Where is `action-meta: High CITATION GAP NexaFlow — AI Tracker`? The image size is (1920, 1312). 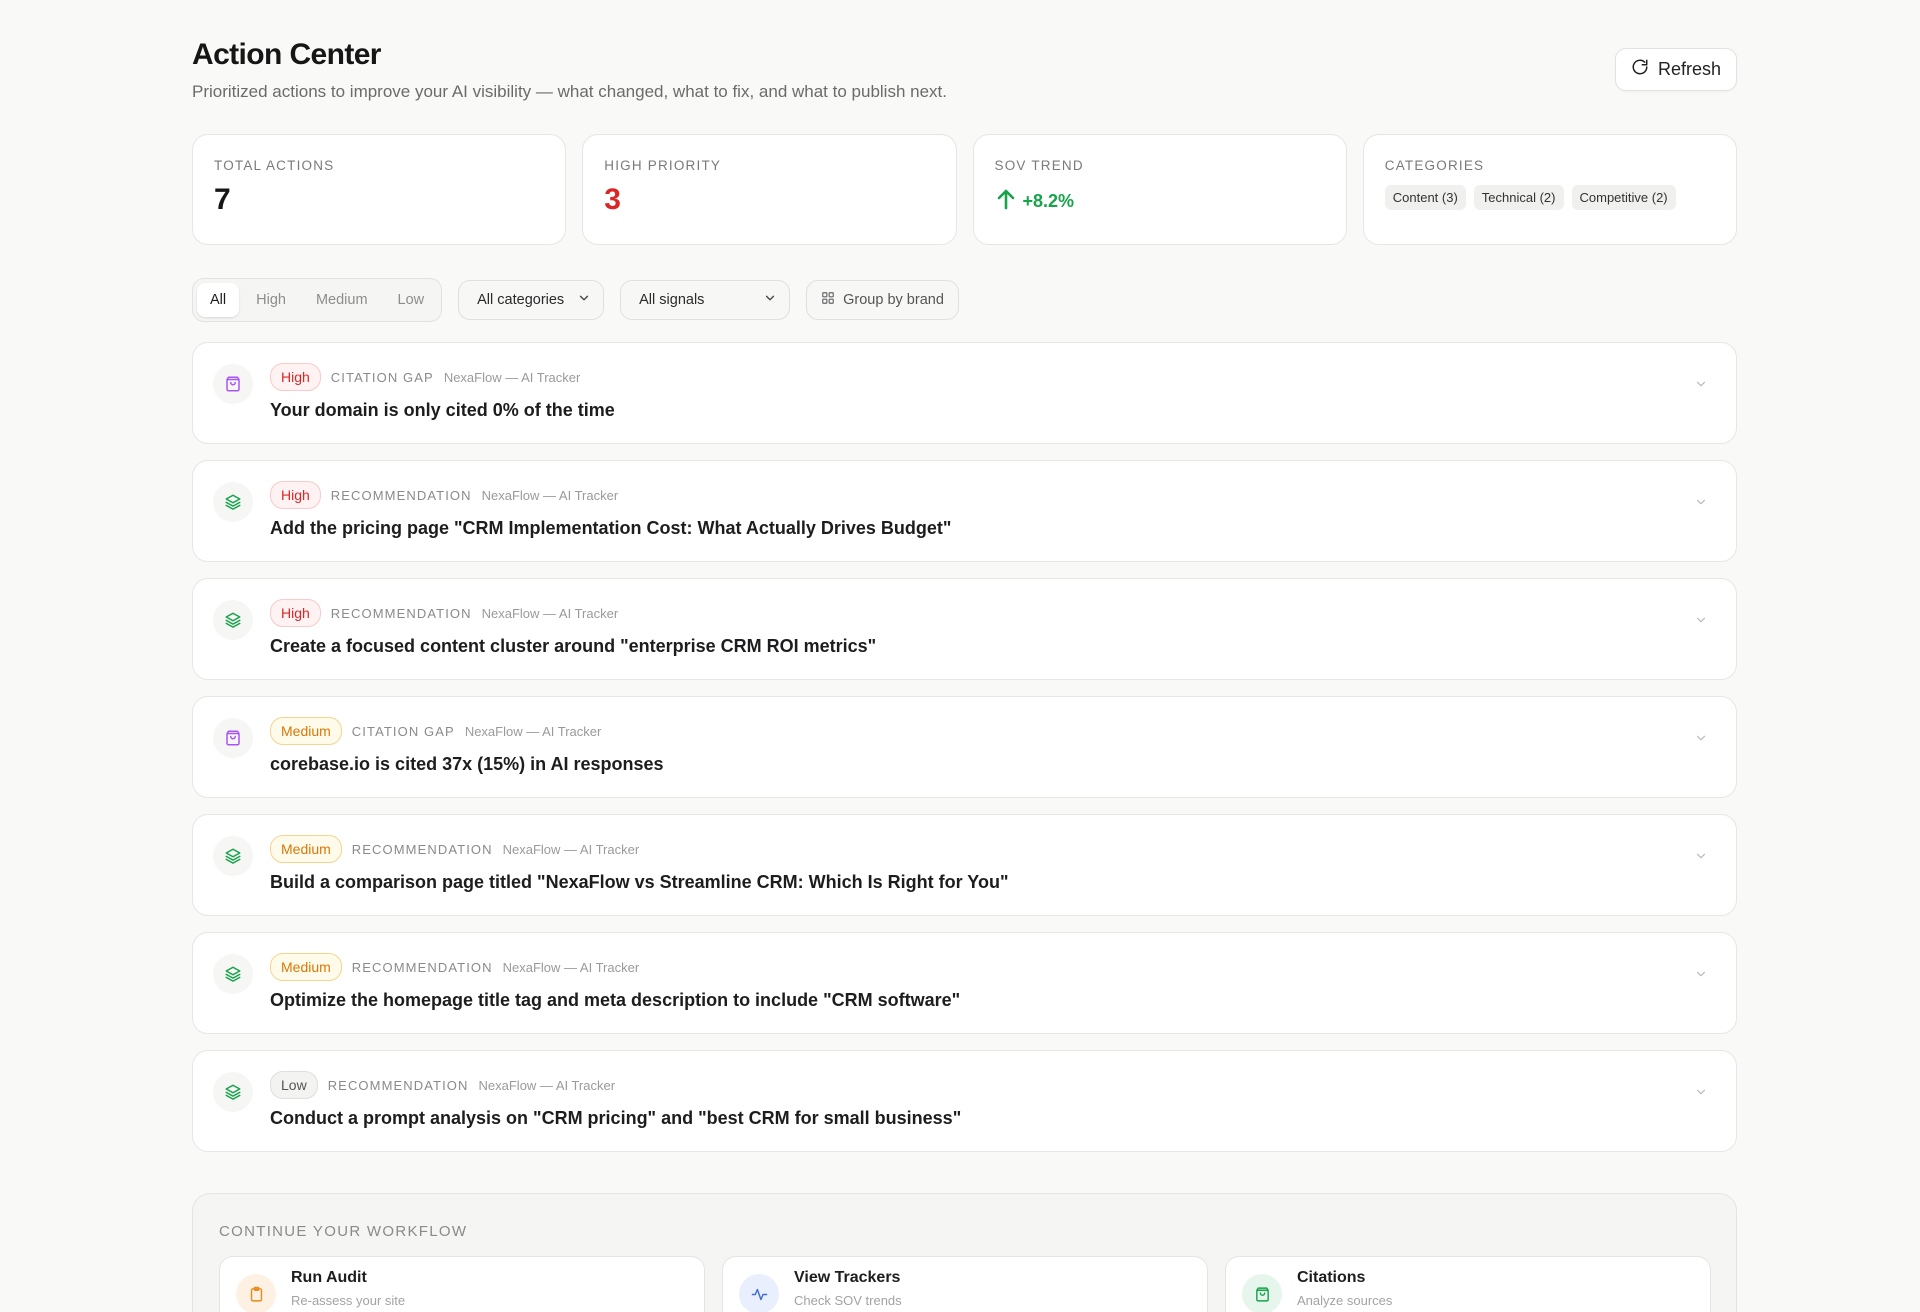 action-meta: High CITATION GAP NexaFlow — AI Tracker is located at coordinates (425, 377).